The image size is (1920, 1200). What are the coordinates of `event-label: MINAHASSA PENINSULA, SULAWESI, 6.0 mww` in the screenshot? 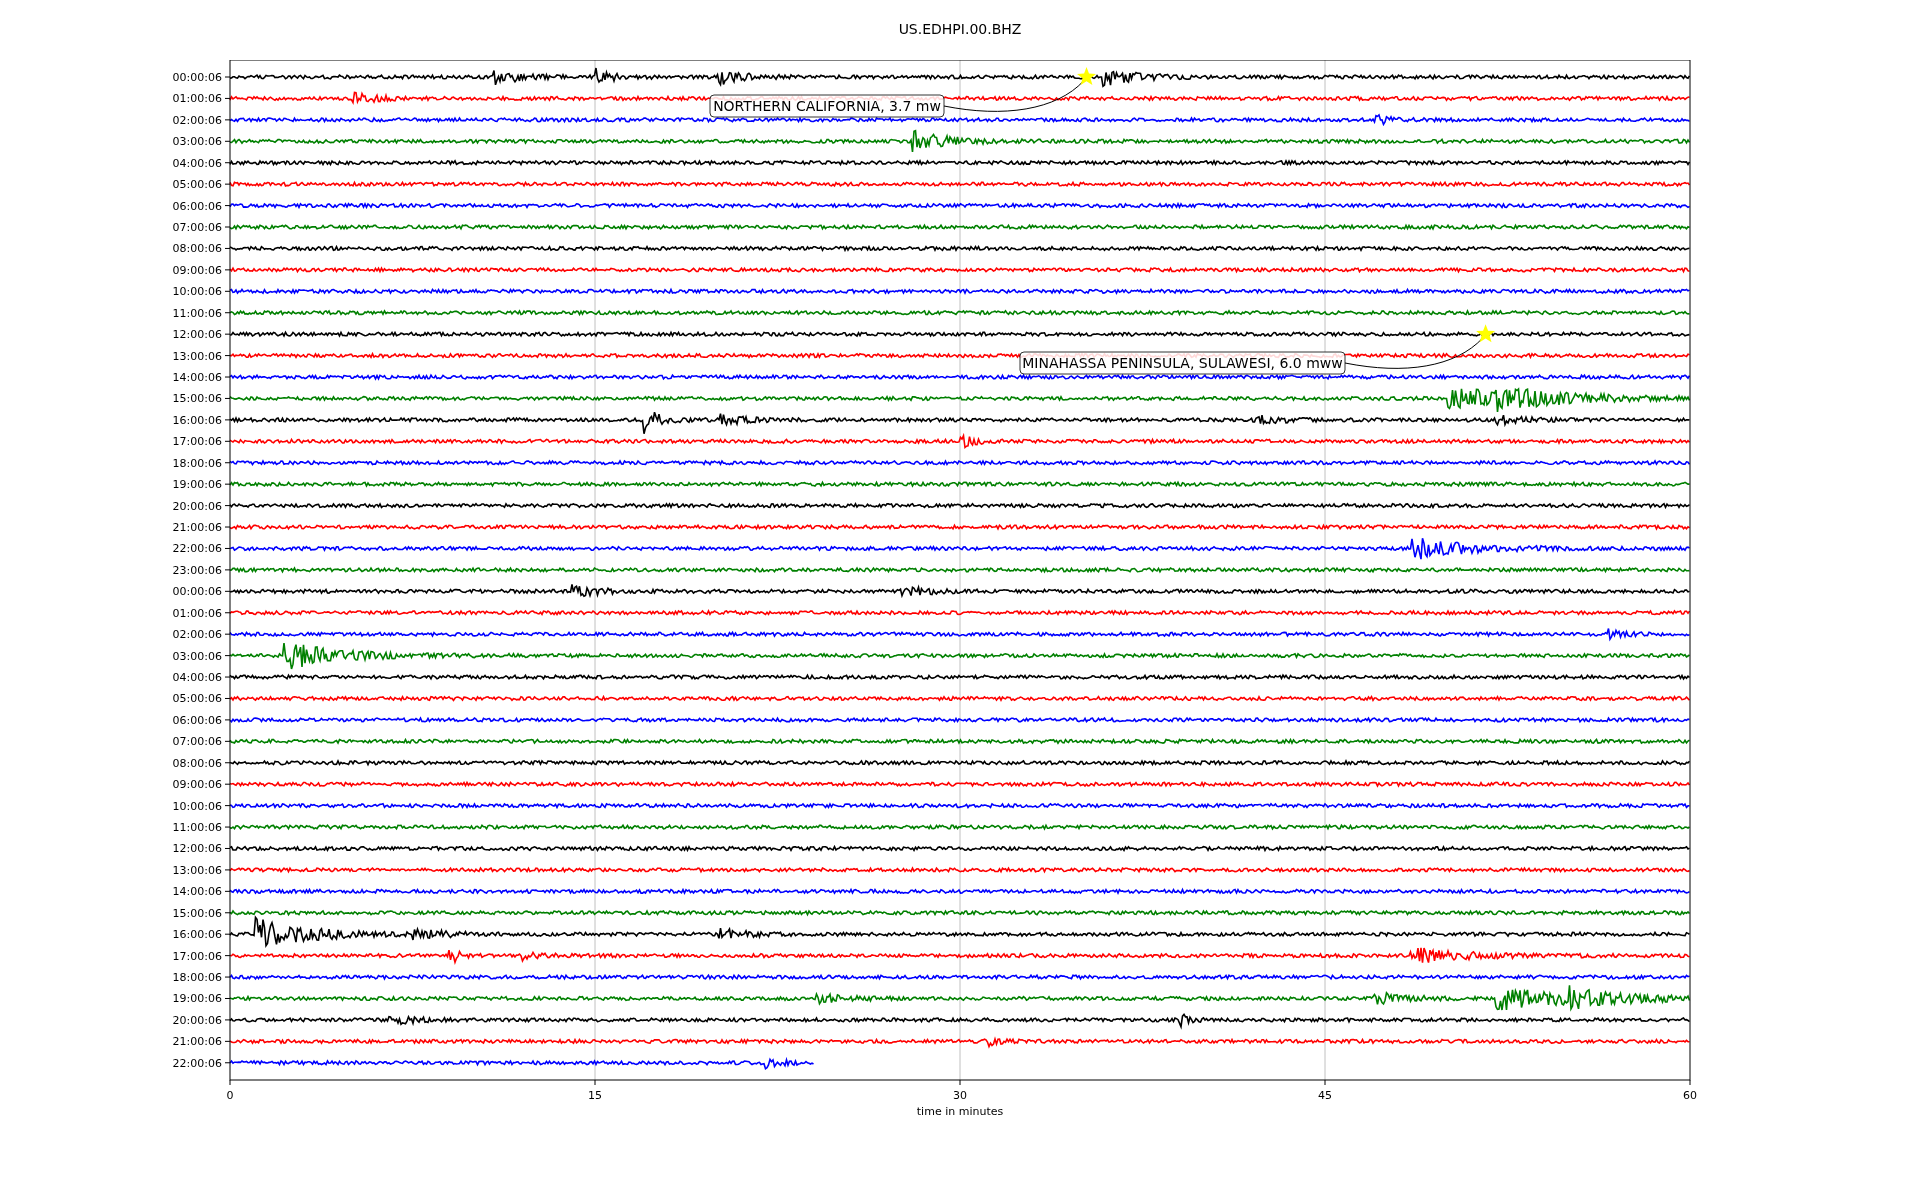 It's located at (1182, 363).